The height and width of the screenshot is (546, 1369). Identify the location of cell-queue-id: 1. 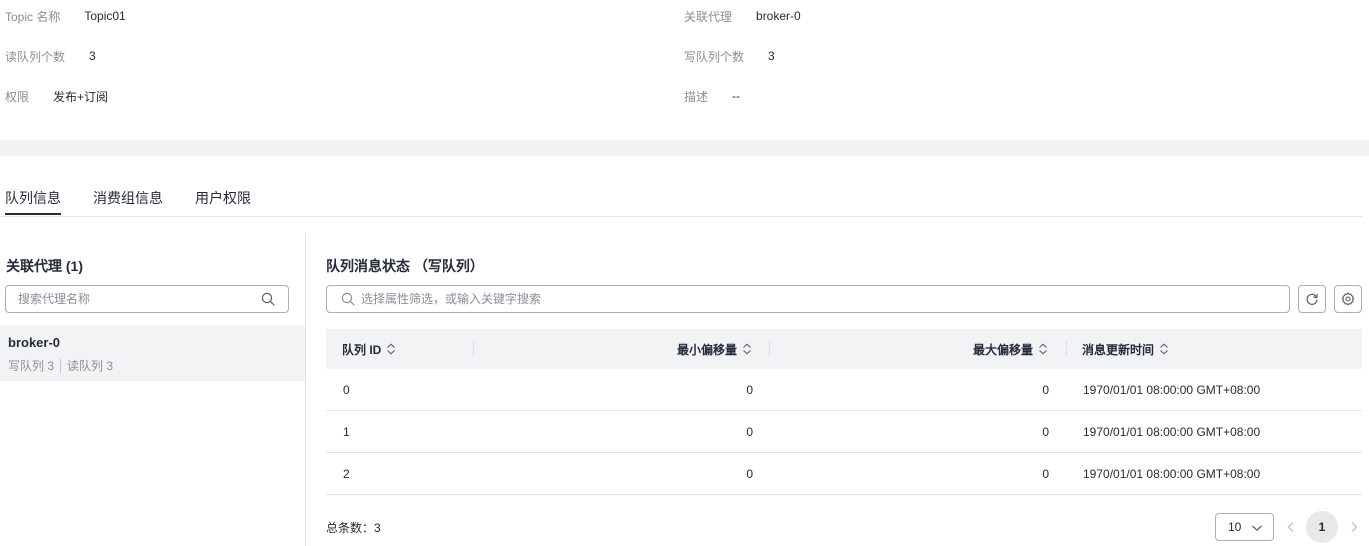
(346, 431).